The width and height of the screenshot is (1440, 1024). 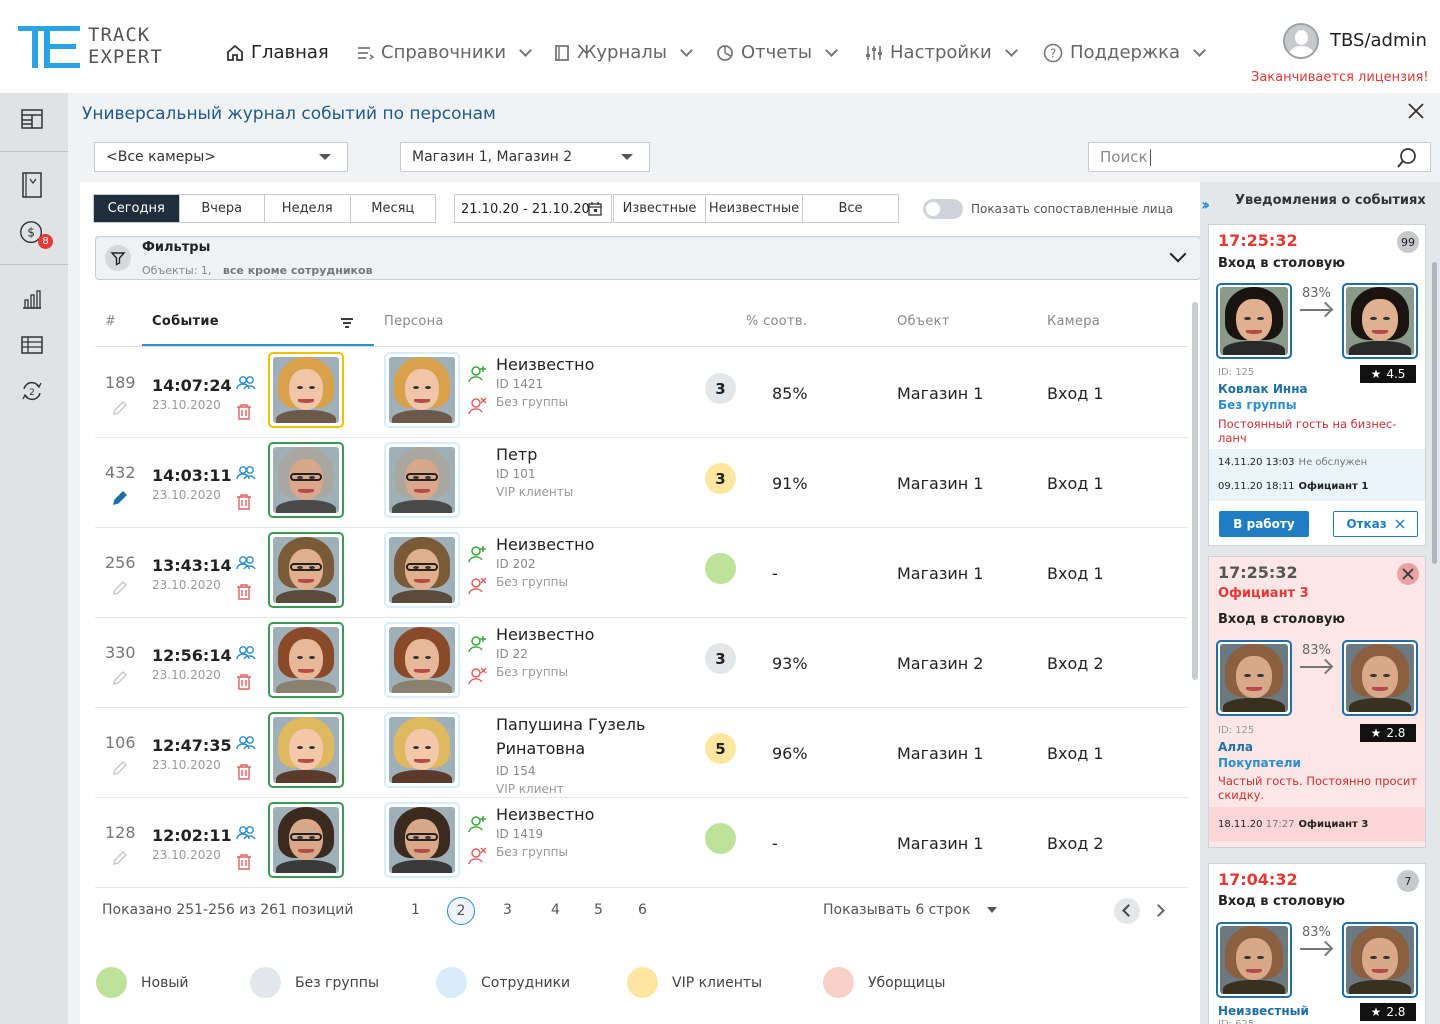 What do you see at coordinates (1378, 40) in the screenshot?
I see `user-name: TBS/admin` at bounding box center [1378, 40].